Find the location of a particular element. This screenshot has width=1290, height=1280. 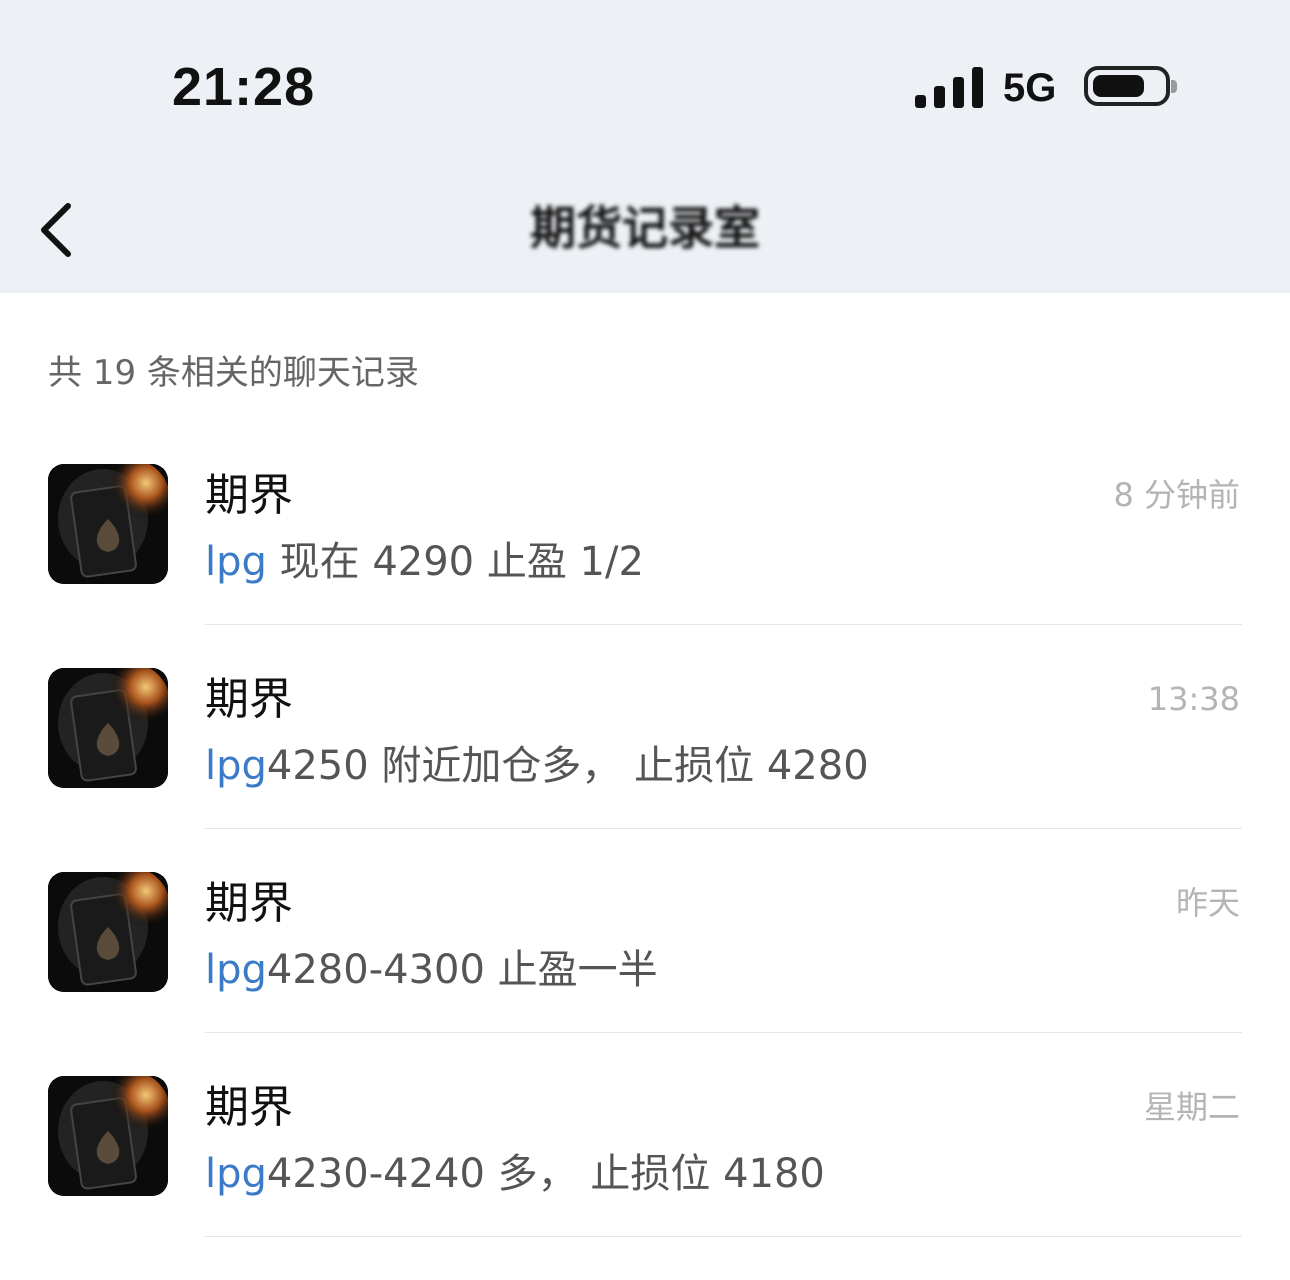

message-preview: lpg4250 附近加仓多， 止损位 4280 is located at coordinates (537, 766).